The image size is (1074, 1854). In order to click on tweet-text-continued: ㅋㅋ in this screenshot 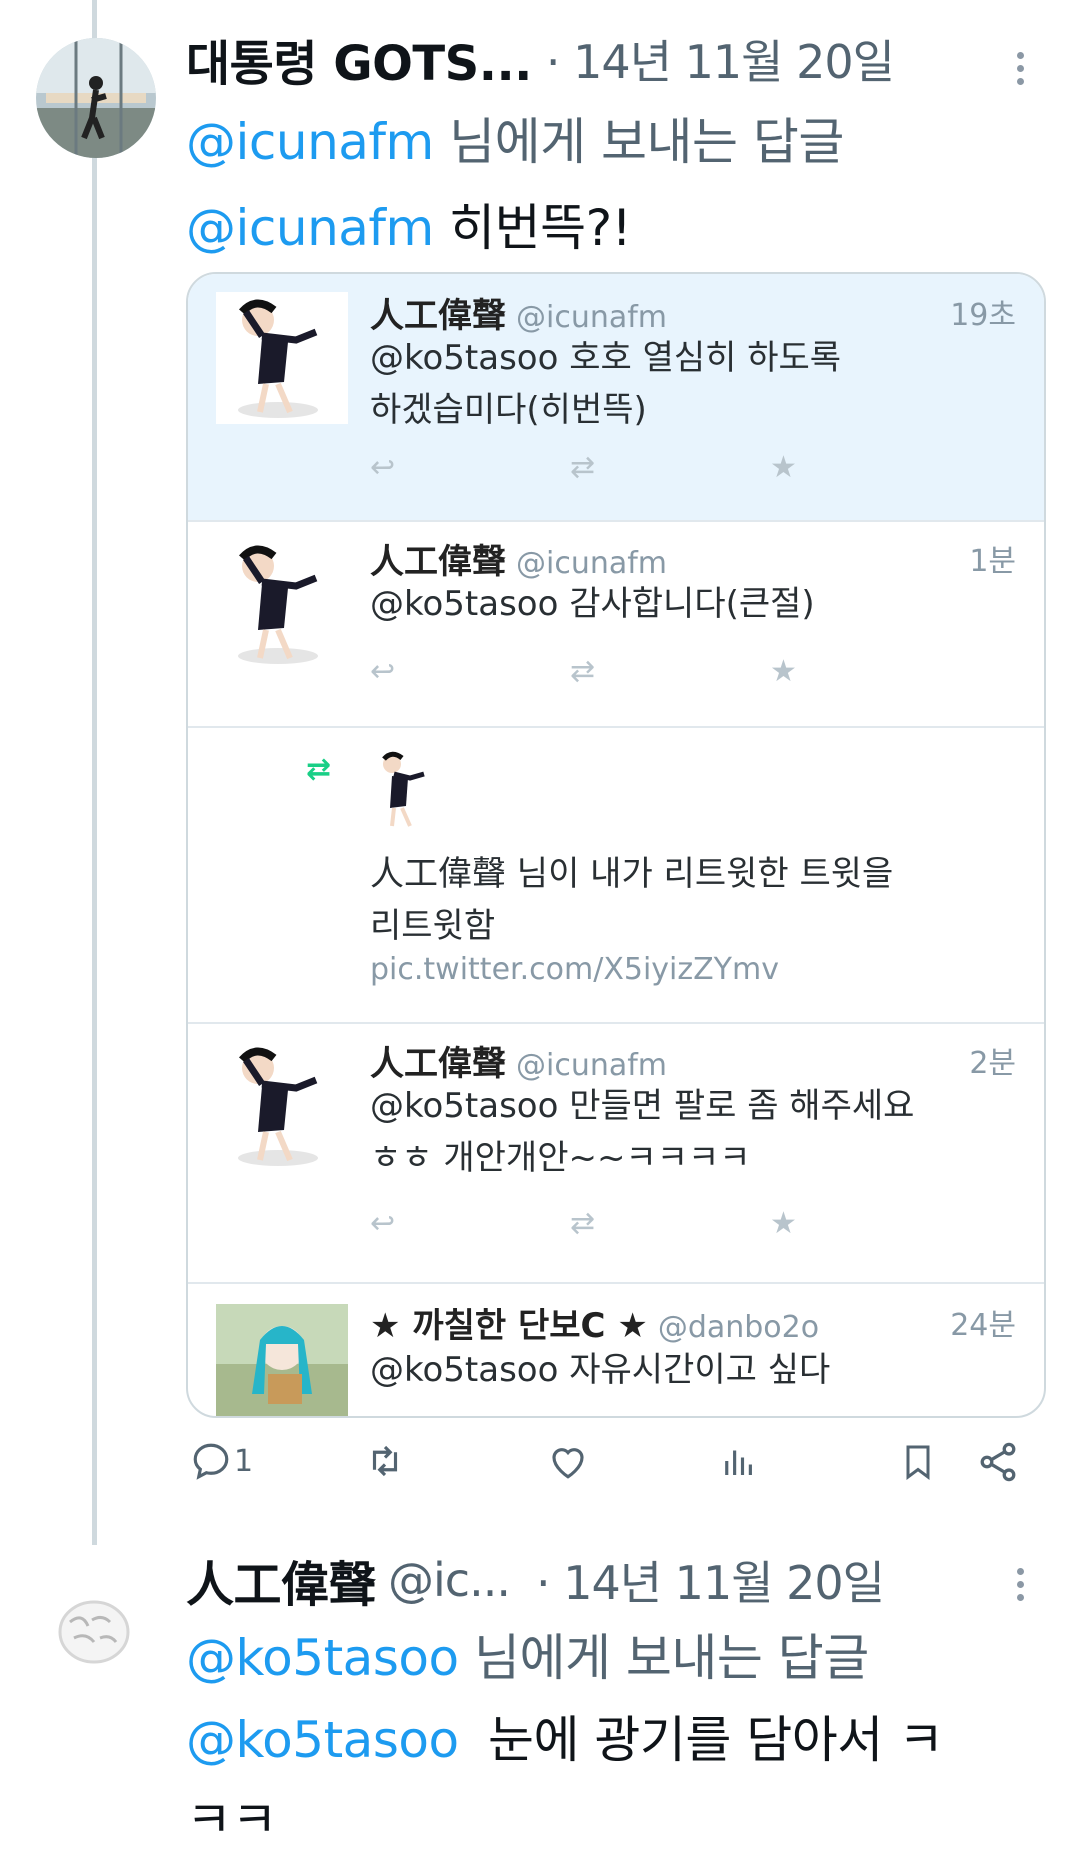, I will do `click(232, 1820)`.